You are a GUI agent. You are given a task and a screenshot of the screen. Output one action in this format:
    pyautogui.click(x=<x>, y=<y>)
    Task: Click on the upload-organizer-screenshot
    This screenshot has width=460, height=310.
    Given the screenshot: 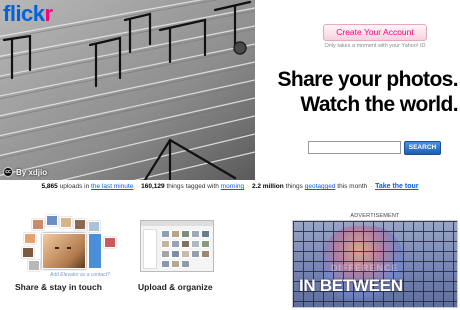 What is the action you would take?
    pyautogui.click(x=177, y=246)
    